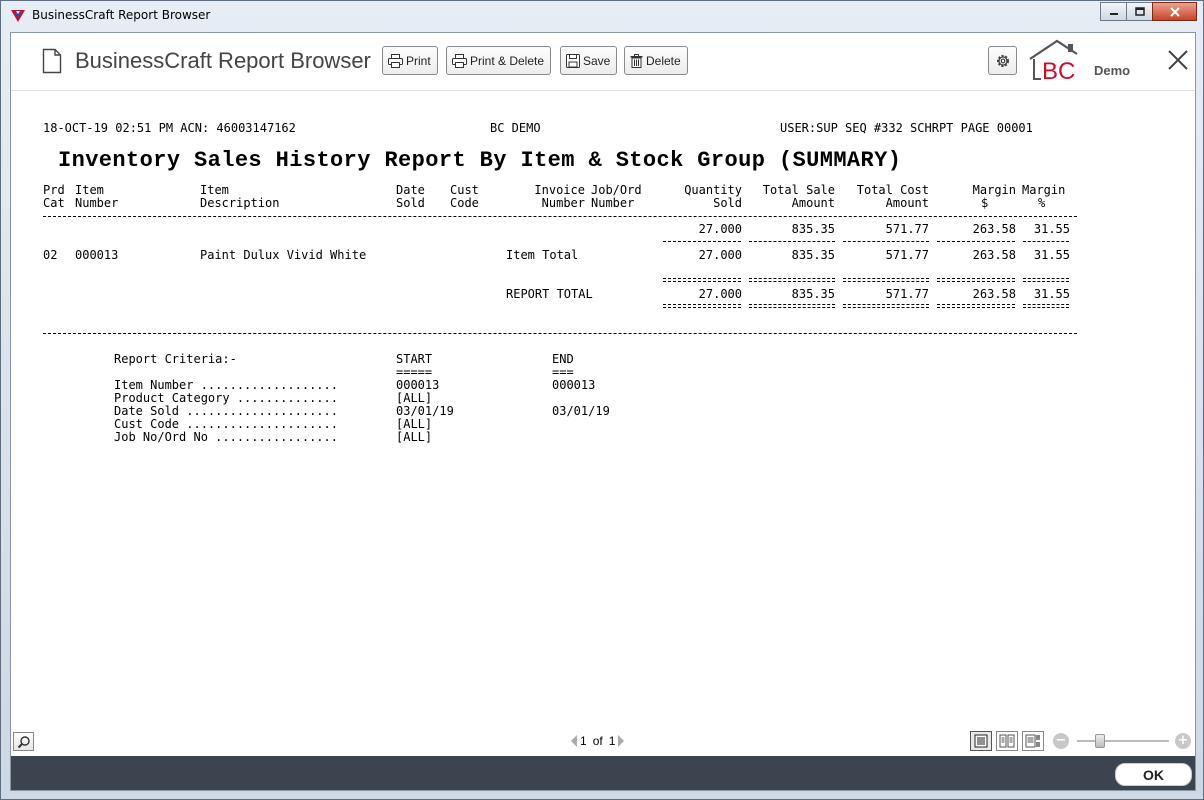 This screenshot has height=800, width=1204. I want to click on header-separator, so click(560, 216).